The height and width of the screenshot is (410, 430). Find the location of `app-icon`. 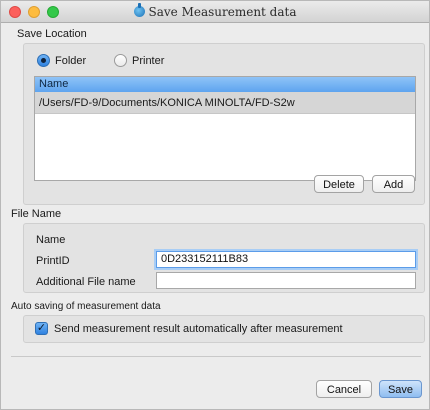

app-icon is located at coordinates (139, 10).